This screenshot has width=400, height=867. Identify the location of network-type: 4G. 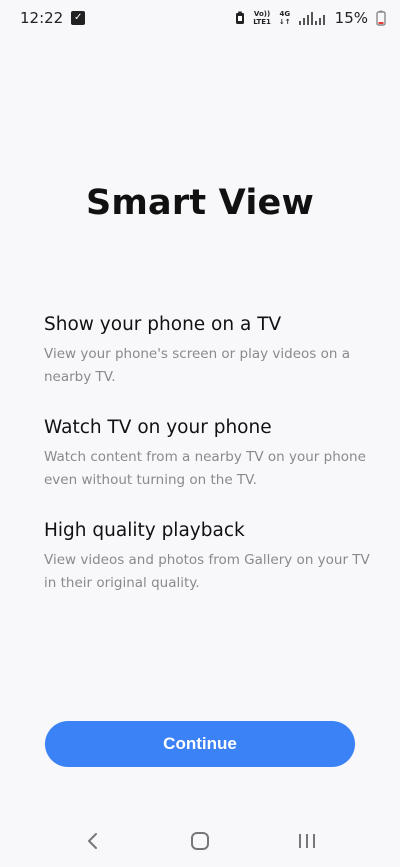
(285, 14).